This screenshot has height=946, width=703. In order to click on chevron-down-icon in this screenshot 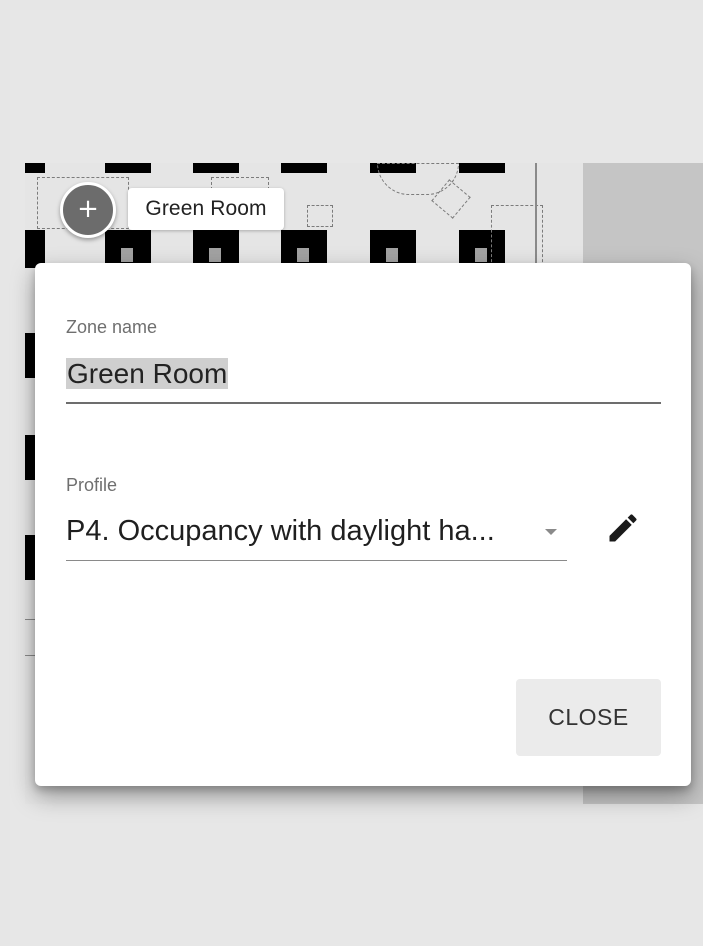, I will do `click(551, 532)`.